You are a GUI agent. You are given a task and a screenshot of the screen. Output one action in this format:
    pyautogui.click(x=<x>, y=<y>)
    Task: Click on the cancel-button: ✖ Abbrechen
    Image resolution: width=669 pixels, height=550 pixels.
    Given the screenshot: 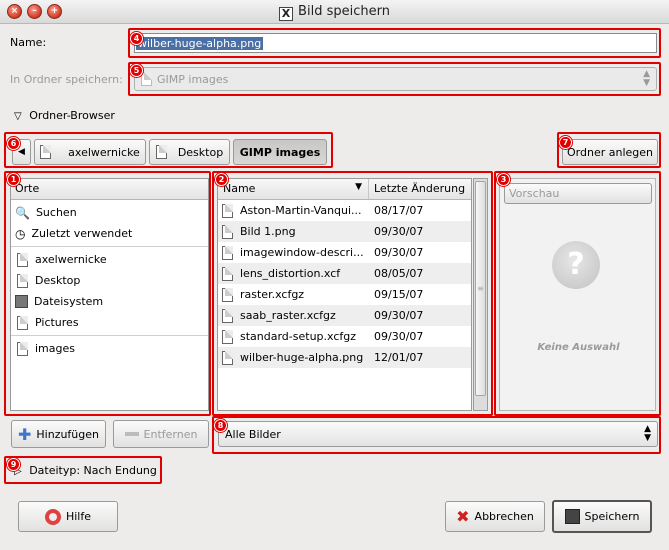 What is the action you would take?
    pyautogui.click(x=495, y=516)
    